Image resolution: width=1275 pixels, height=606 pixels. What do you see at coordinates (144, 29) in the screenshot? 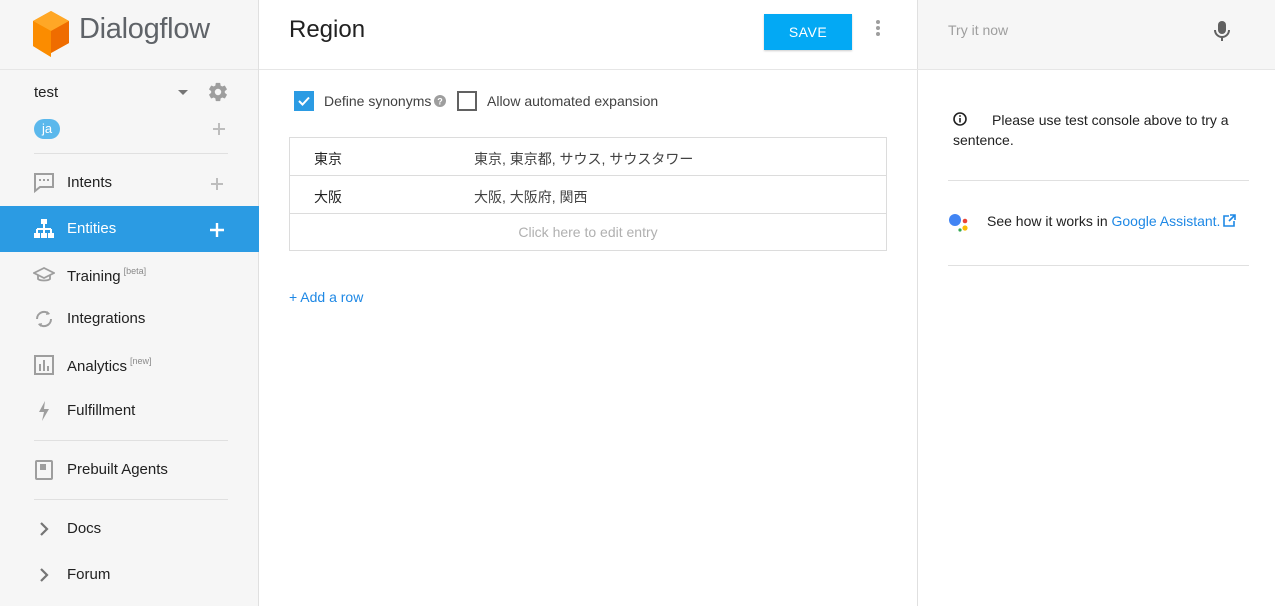
I see `brand-name: Dialogflow` at bounding box center [144, 29].